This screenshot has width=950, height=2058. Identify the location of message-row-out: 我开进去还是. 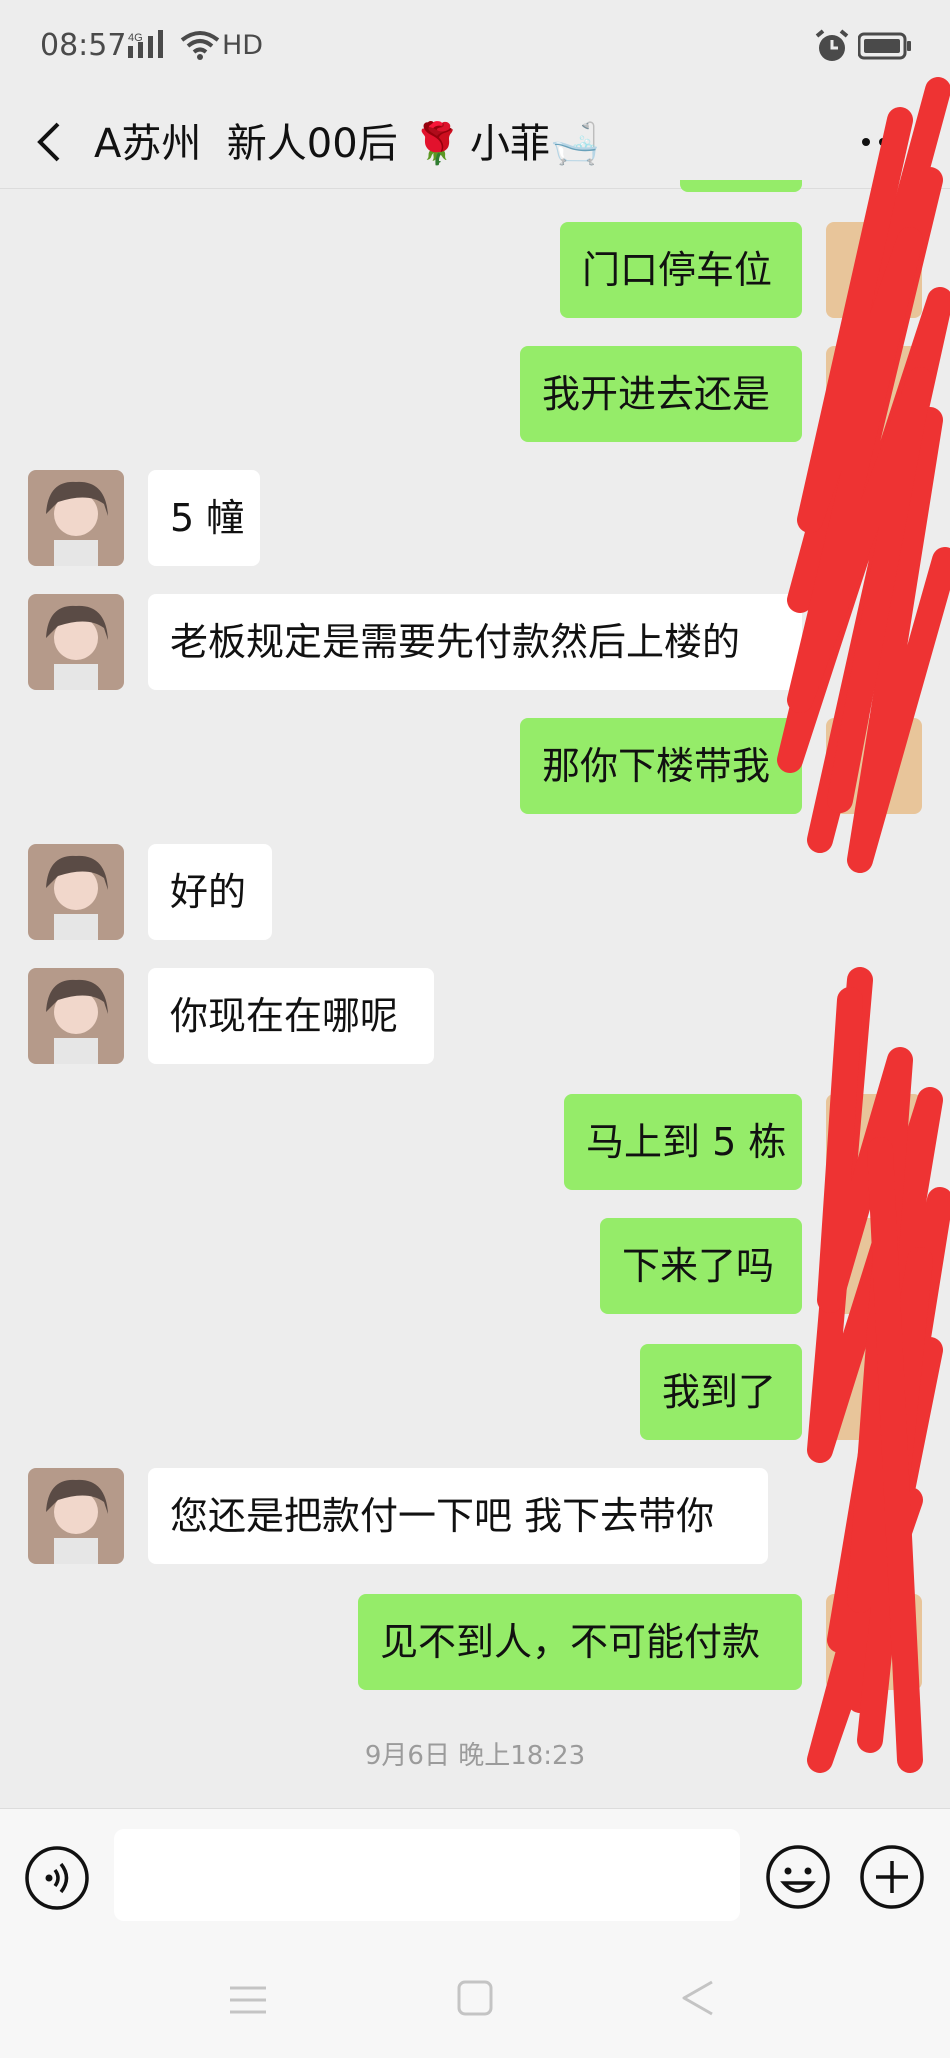
(475, 394).